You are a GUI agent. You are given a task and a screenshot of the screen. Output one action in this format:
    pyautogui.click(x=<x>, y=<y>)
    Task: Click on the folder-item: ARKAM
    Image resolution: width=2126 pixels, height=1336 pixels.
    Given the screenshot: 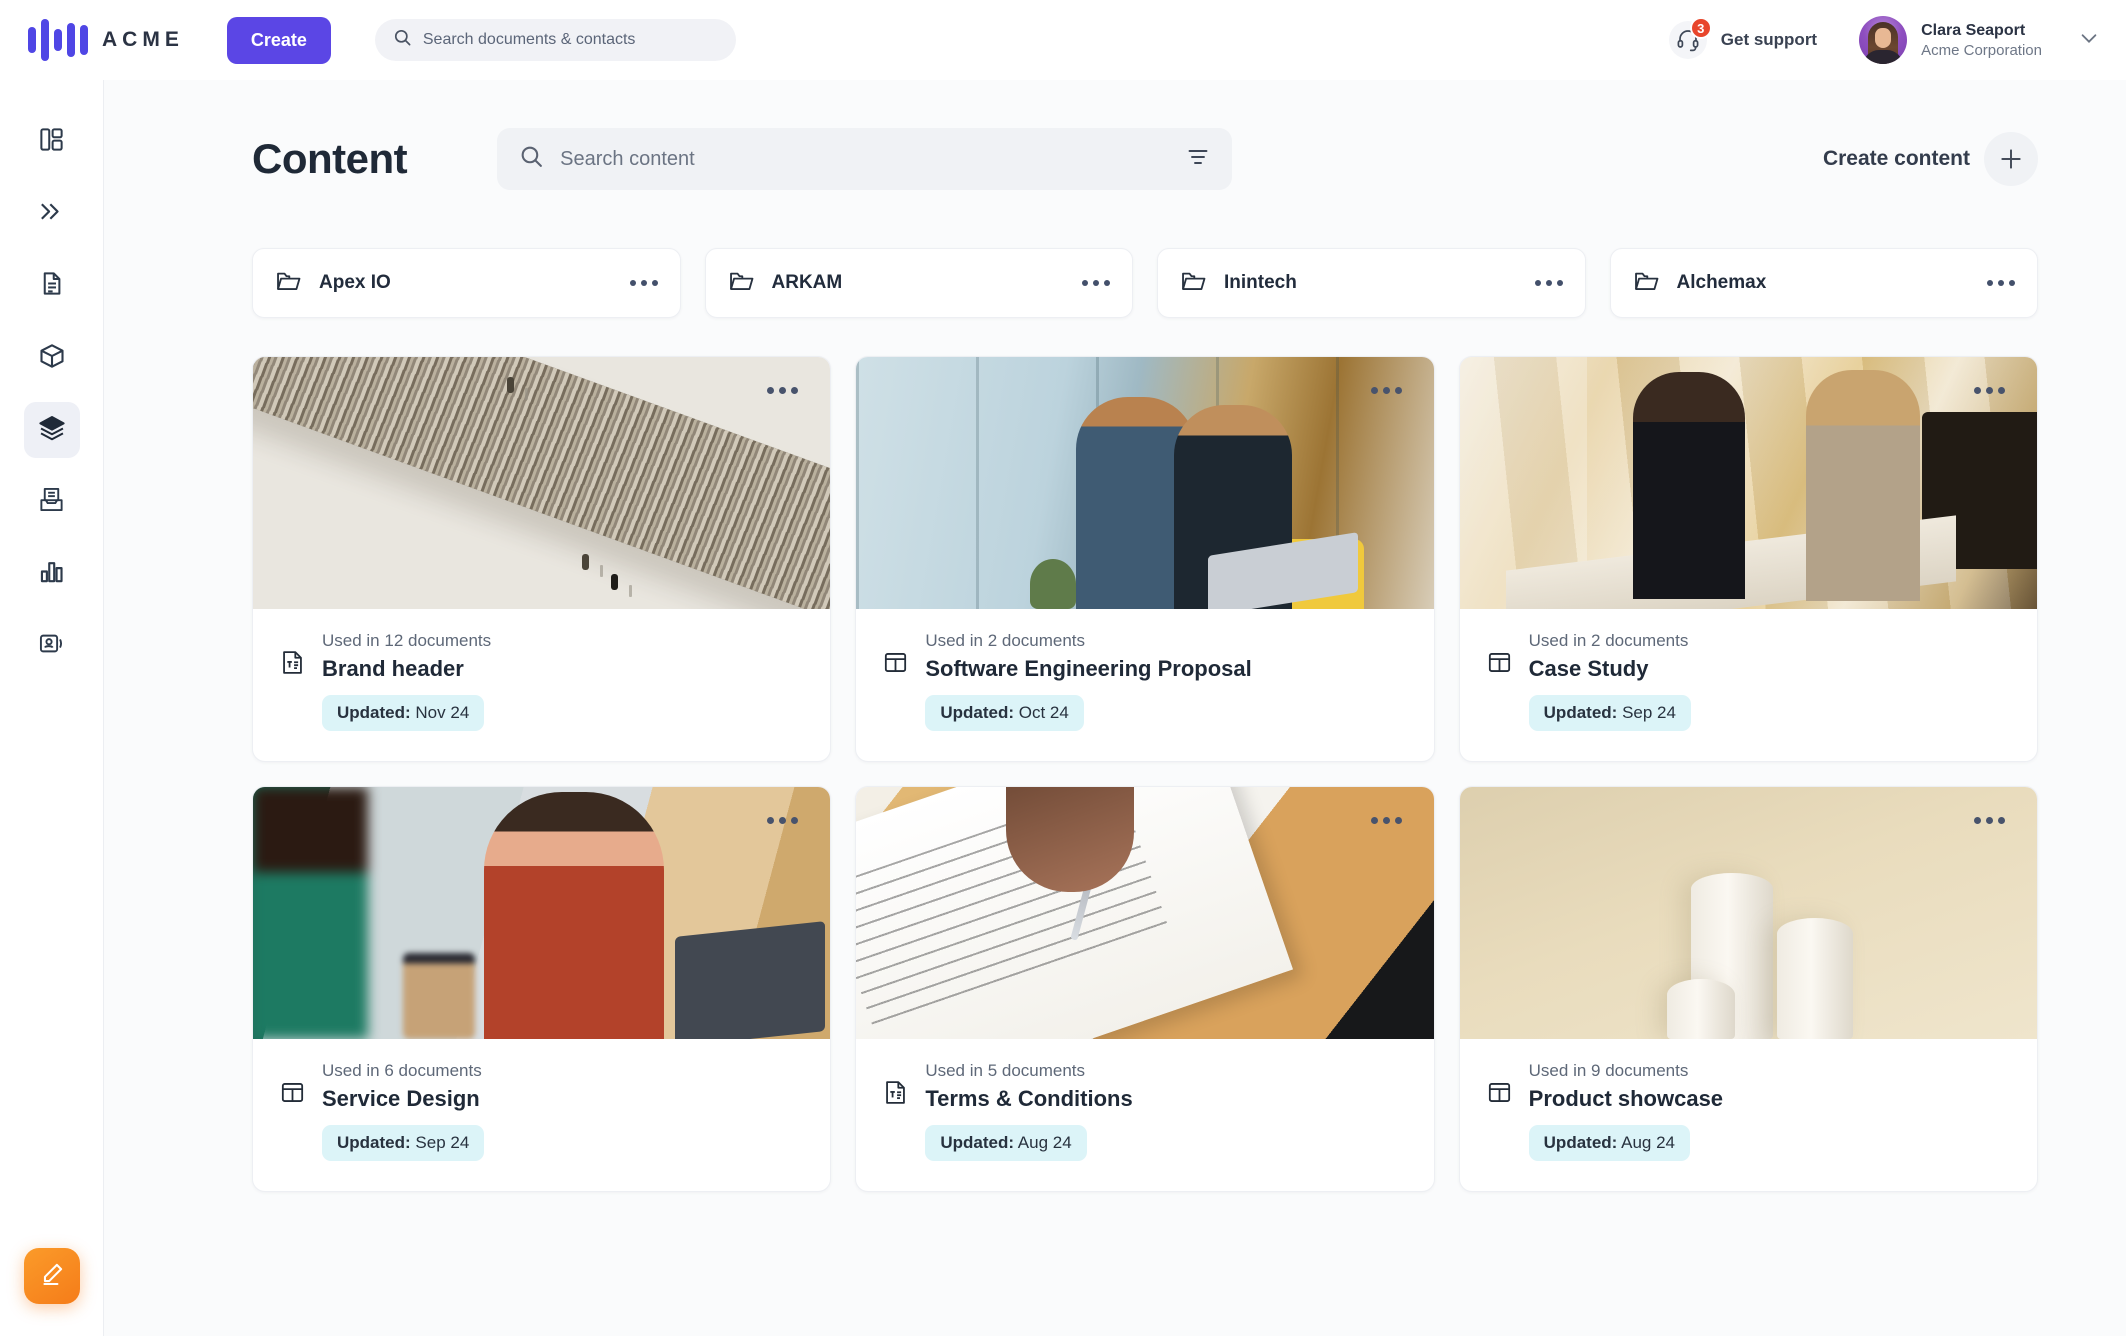 What is the action you would take?
    pyautogui.click(x=918, y=283)
    